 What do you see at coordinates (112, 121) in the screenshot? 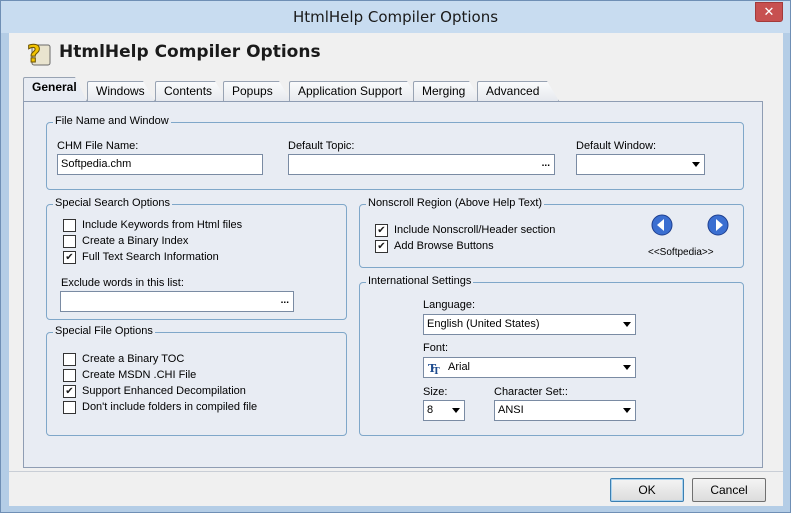
I see `group-label: File Name and Window` at bounding box center [112, 121].